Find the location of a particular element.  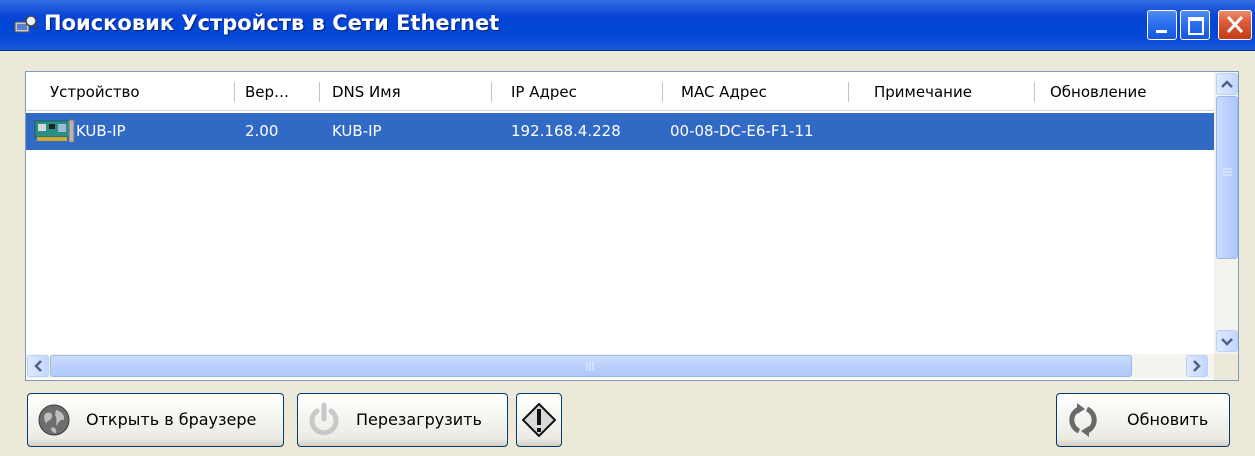

window-title: Поисковик Устройств в Сети Ethernet is located at coordinates (272, 23).